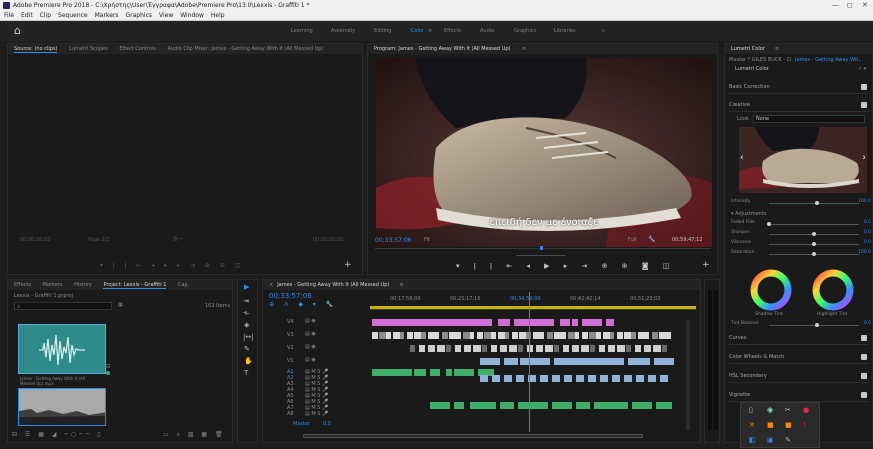 This screenshot has width=873, height=449. What do you see at coordinates (752, 69) in the screenshot?
I see `lumetri-effect-dropdown: Lumetri Color` at bounding box center [752, 69].